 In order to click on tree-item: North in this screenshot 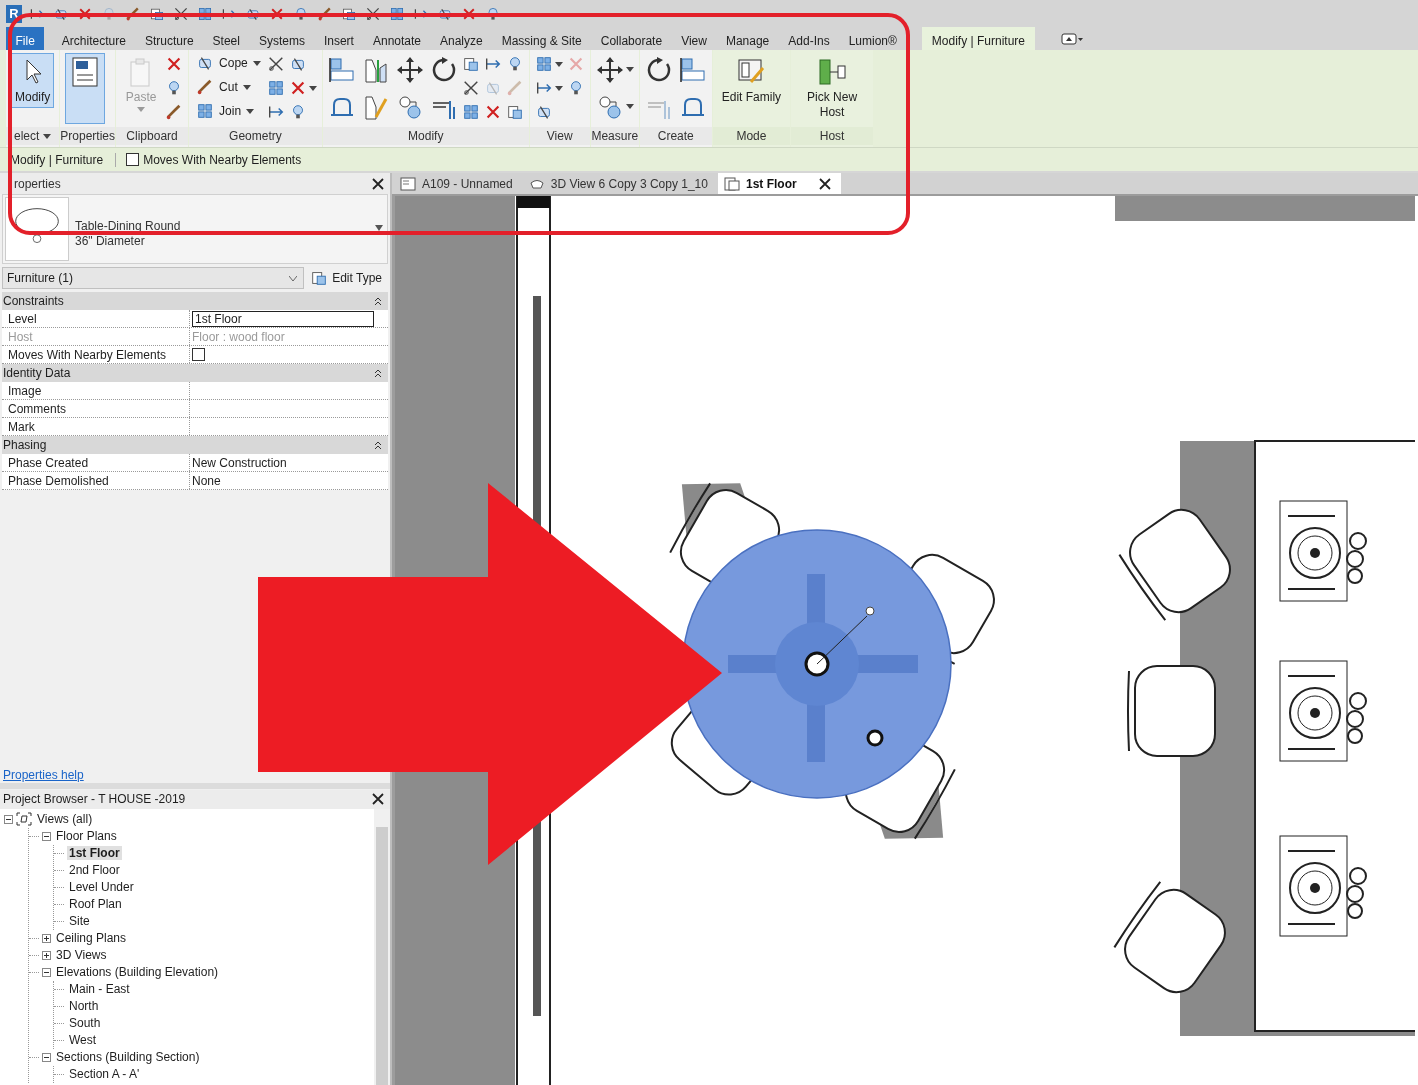, I will do `click(84, 1006)`.